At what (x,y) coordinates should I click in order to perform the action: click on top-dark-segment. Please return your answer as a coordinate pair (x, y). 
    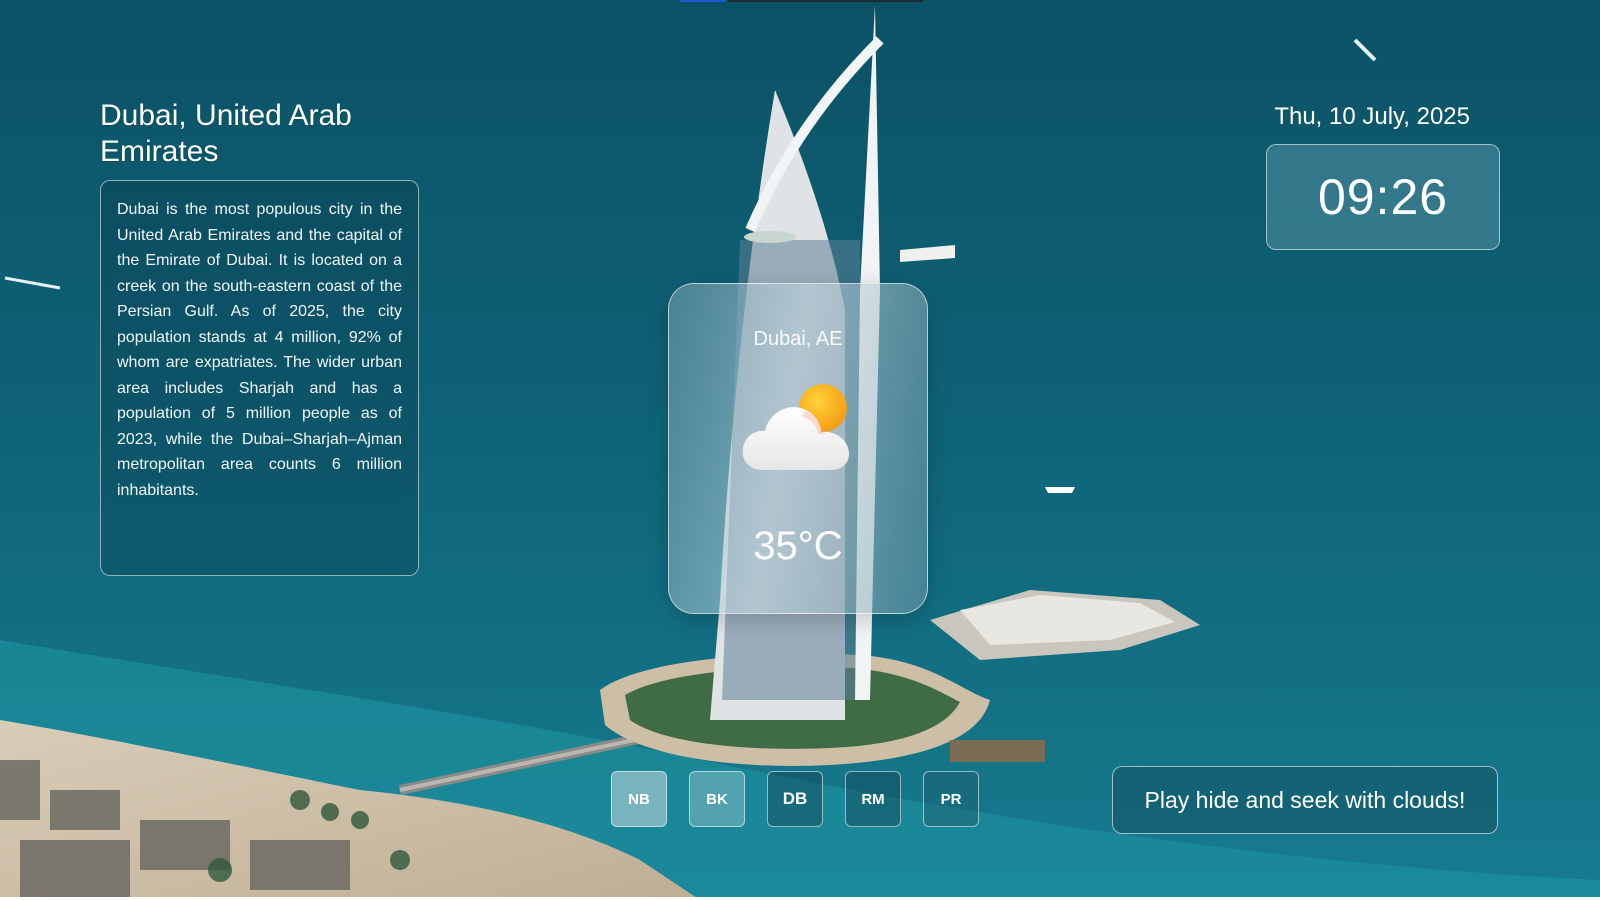
    Looking at the image, I should click on (825, 1).